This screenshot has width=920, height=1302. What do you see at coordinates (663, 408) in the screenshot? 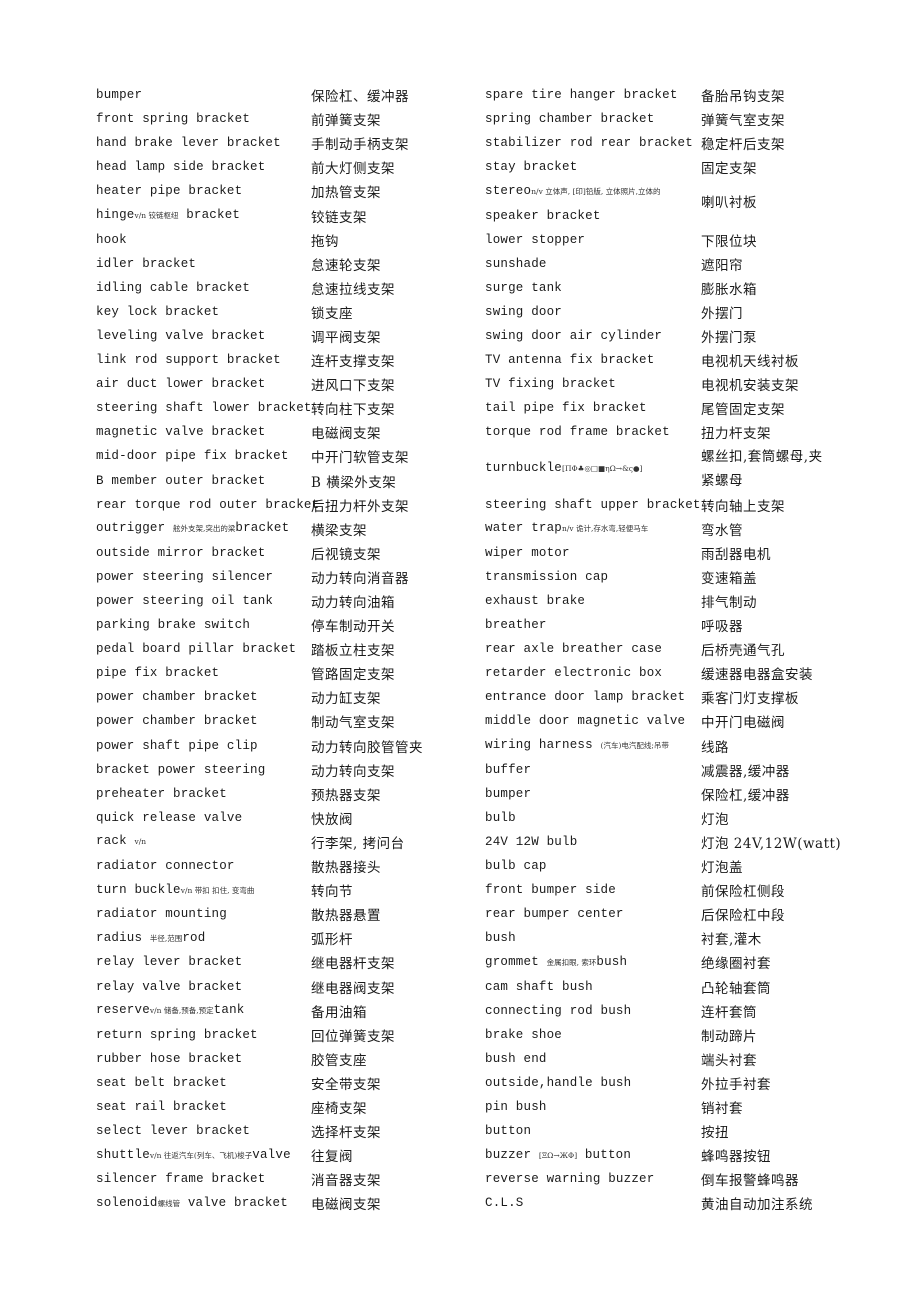
I see `glossary-row: tail pipe fix bracket 尾管固定支架` at bounding box center [663, 408].